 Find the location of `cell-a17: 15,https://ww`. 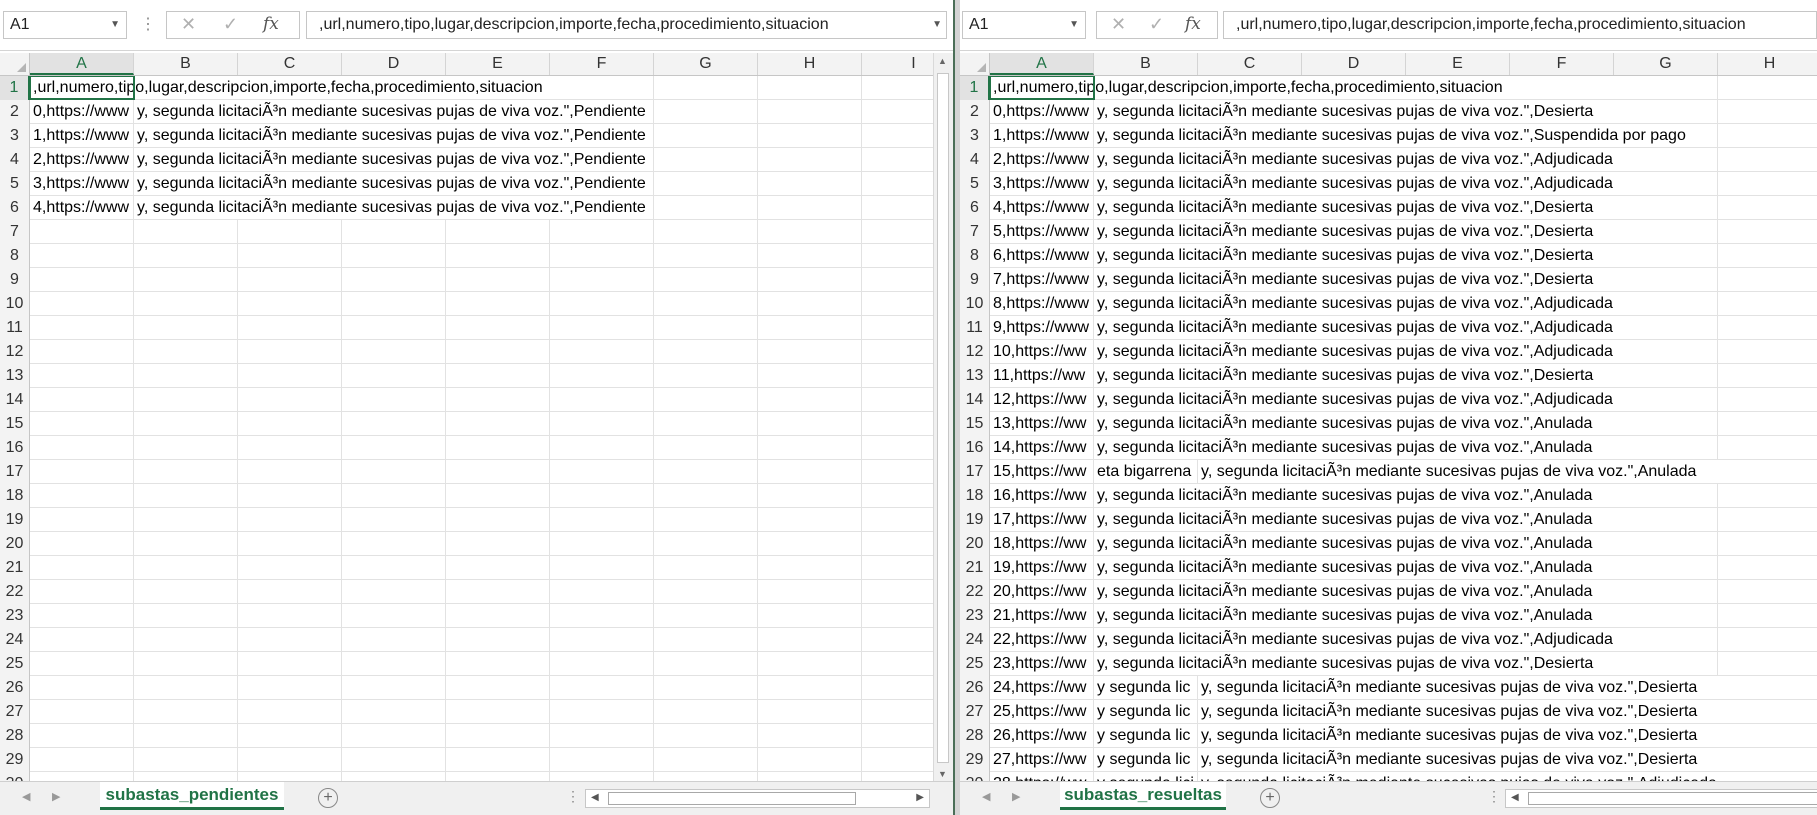

cell-a17: 15,https://ww is located at coordinates (1041, 471).